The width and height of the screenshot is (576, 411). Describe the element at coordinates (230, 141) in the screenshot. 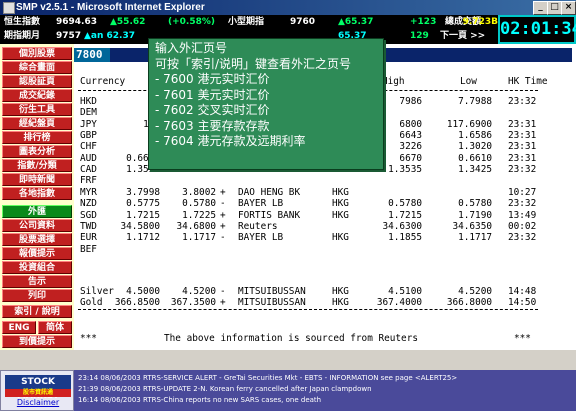

I see `tooltip-line-7604: - 7604 港元存款及远期利率` at that location.